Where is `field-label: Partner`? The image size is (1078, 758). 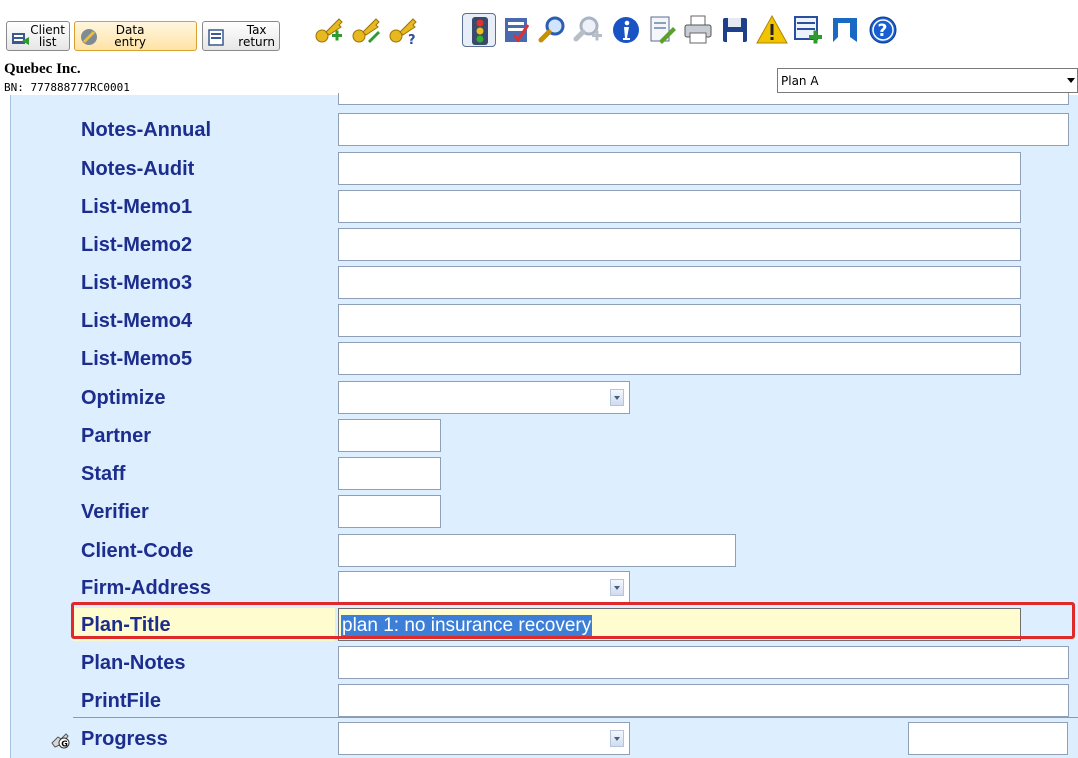 field-label: Partner is located at coordinates (116, 436).